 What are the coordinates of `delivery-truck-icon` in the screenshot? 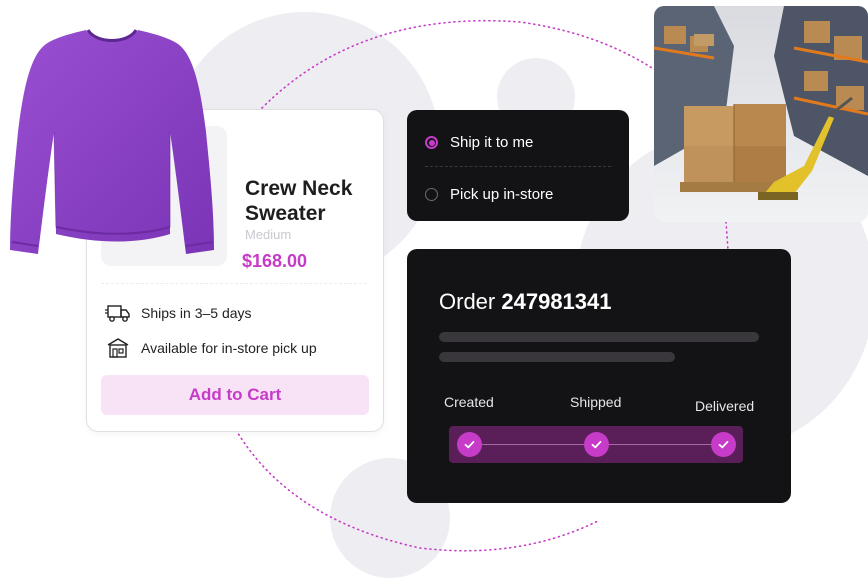 It's located at (117, 313).